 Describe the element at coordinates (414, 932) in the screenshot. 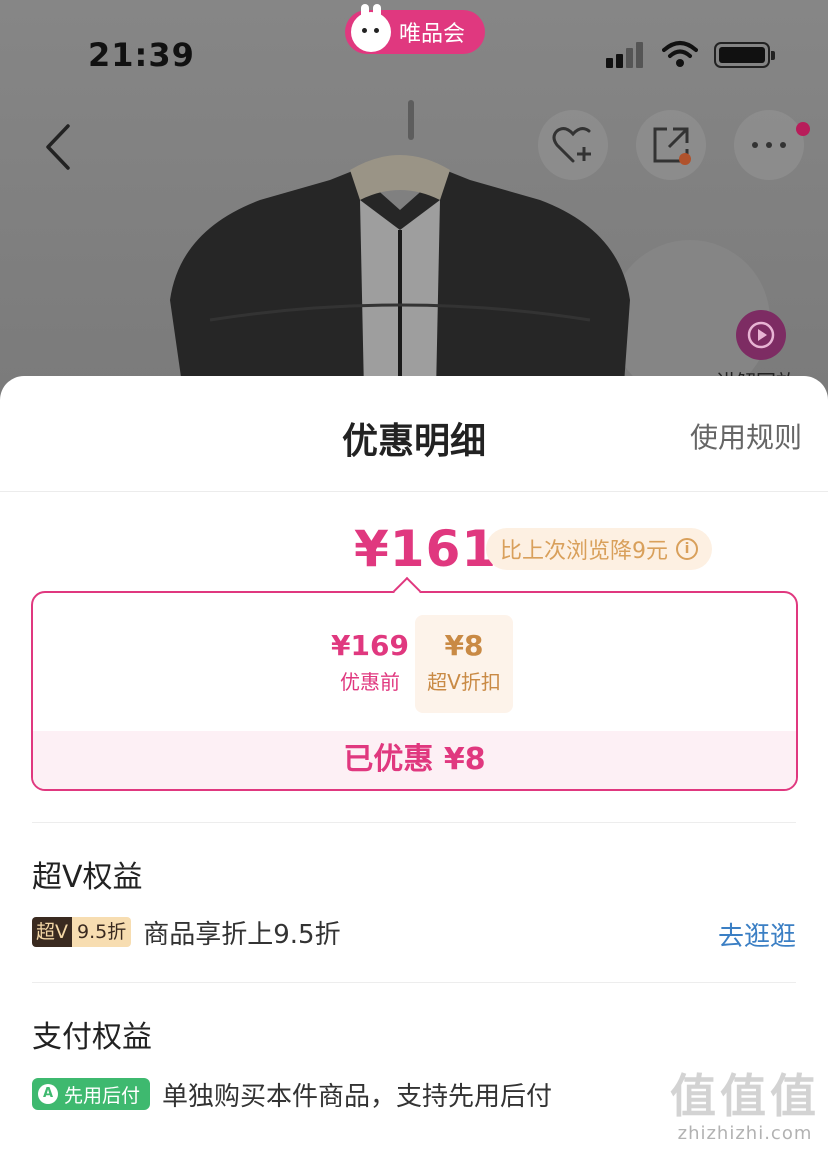

I see `svip-benefit-row: 超V 9.5折 商品享折上9.5折 去逛逛` at that location.